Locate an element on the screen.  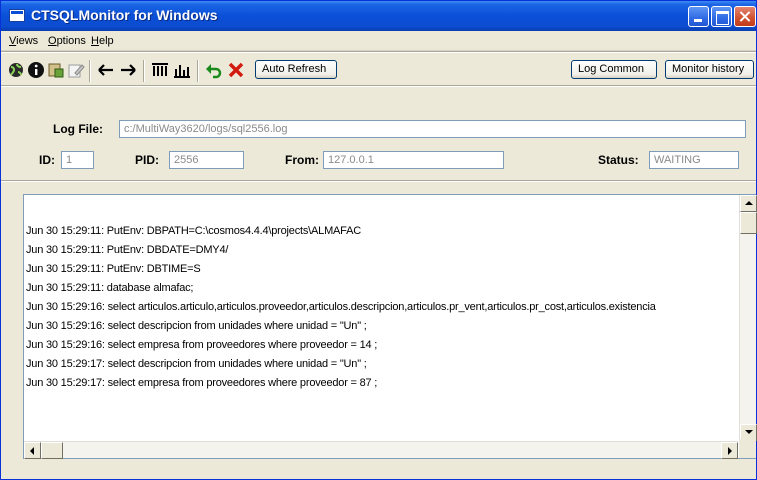
panel-divider is located at coordinates (378, 181).